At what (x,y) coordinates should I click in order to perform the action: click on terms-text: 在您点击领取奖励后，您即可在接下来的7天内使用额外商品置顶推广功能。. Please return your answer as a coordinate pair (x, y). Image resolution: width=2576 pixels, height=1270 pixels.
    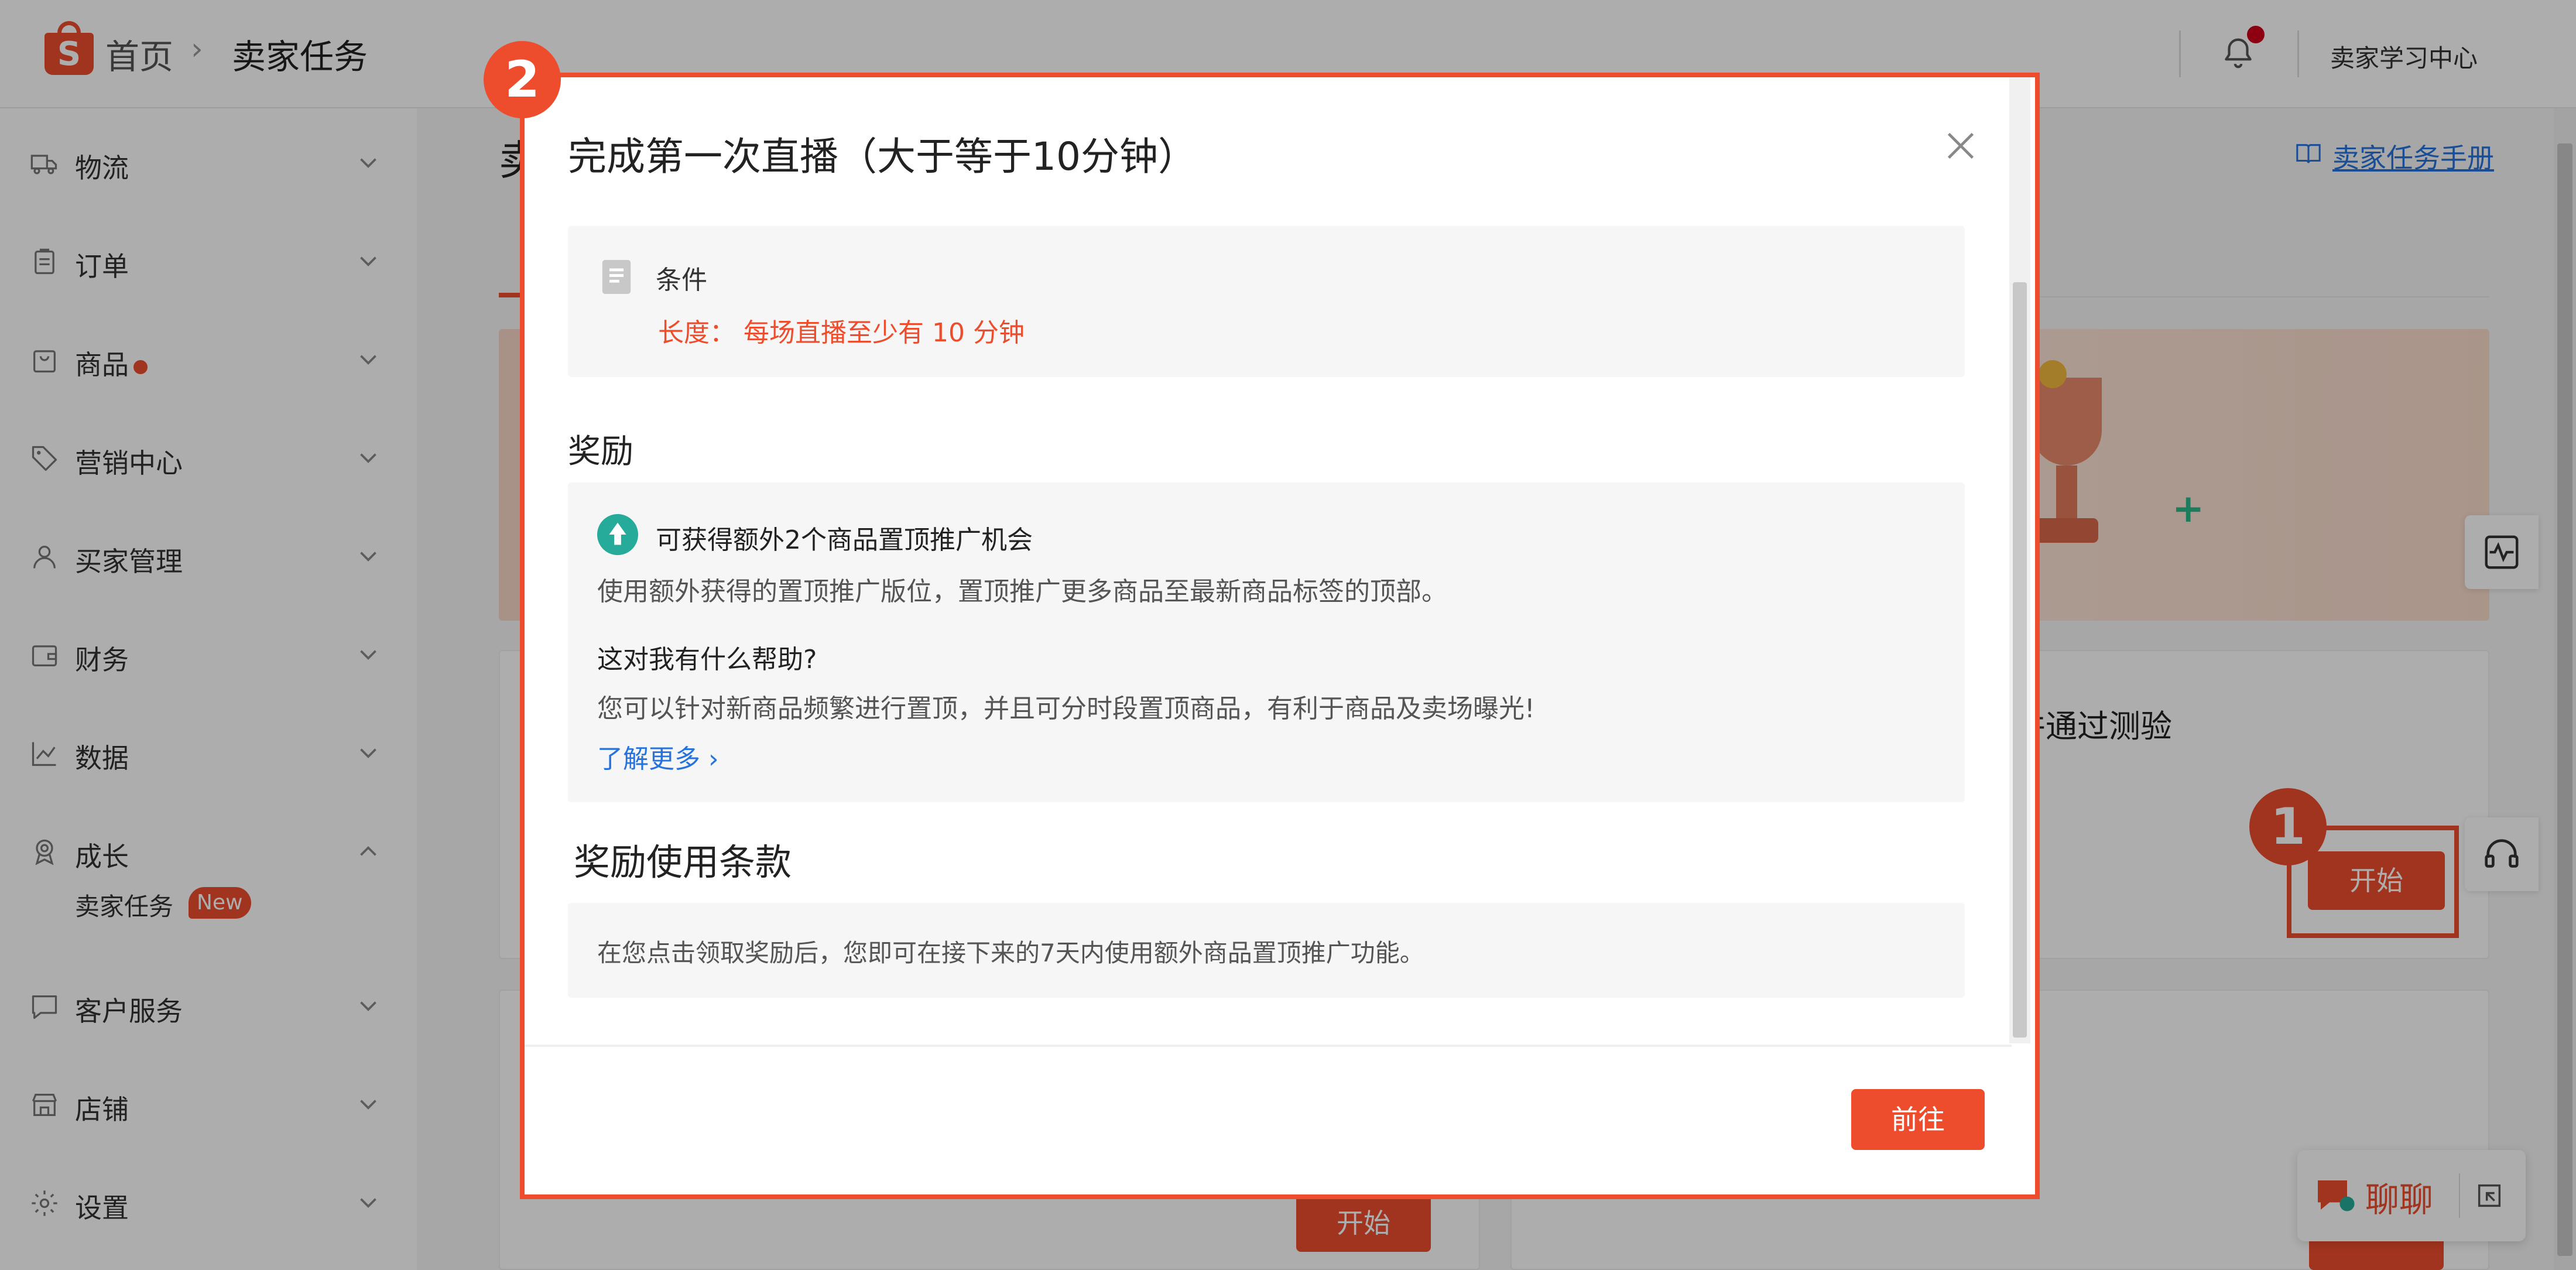
    Looking at the image, I should click on (1010, 953).